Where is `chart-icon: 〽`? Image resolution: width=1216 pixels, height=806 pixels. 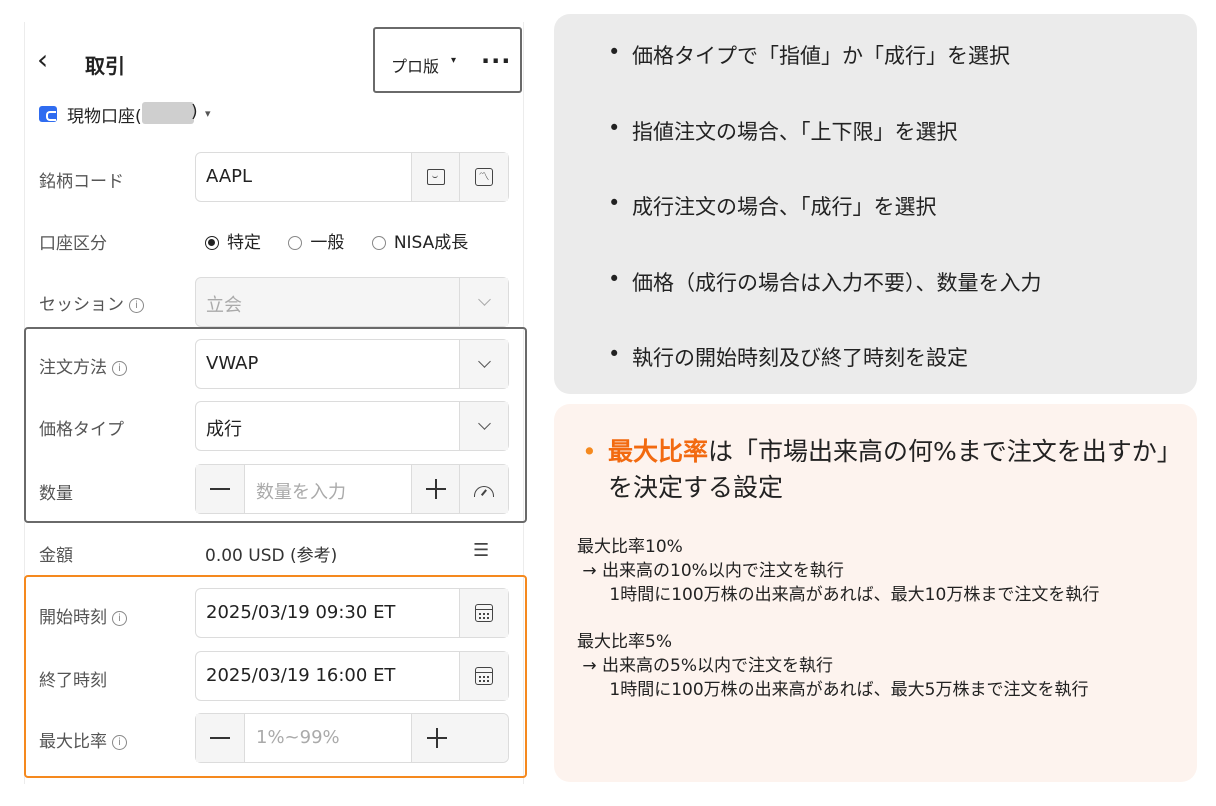 chart-icon: 〽 is located at coordinates (483, 177).